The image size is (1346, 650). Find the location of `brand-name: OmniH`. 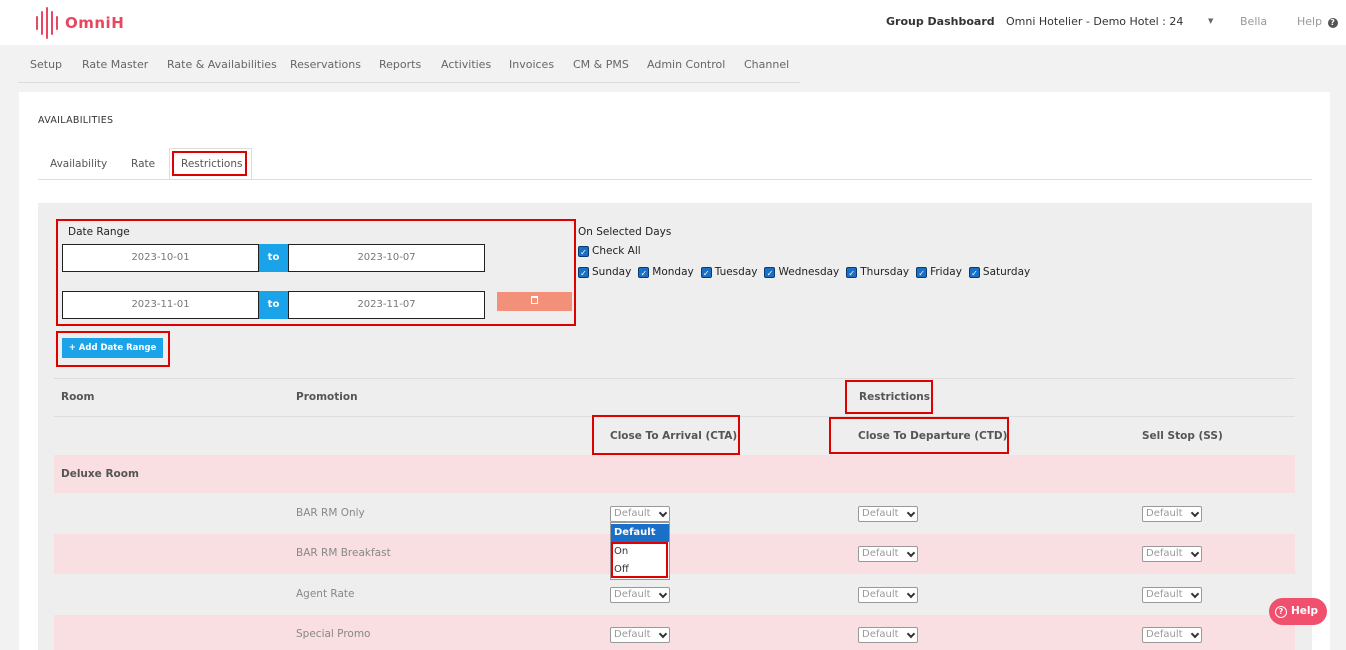

brand-name: OmniH is located at coordinates (95, 23).